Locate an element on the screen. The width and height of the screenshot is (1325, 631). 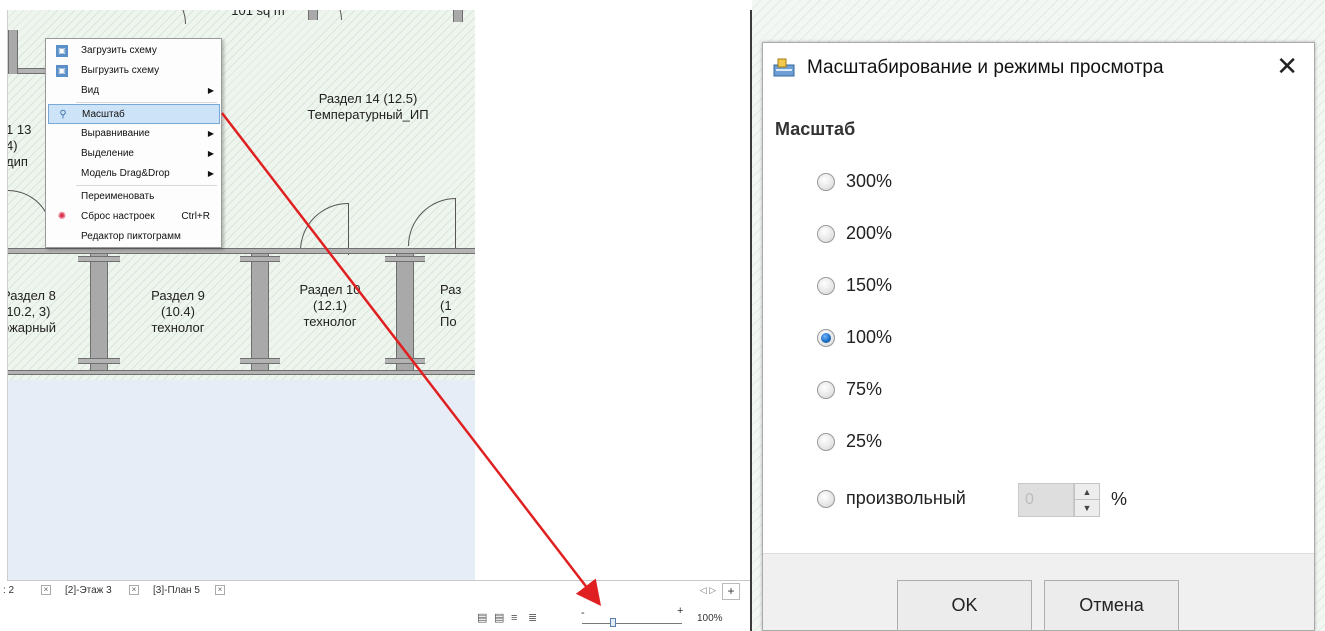
menu-shortcut: Ctrl+R is located at coordinates (195, 216).